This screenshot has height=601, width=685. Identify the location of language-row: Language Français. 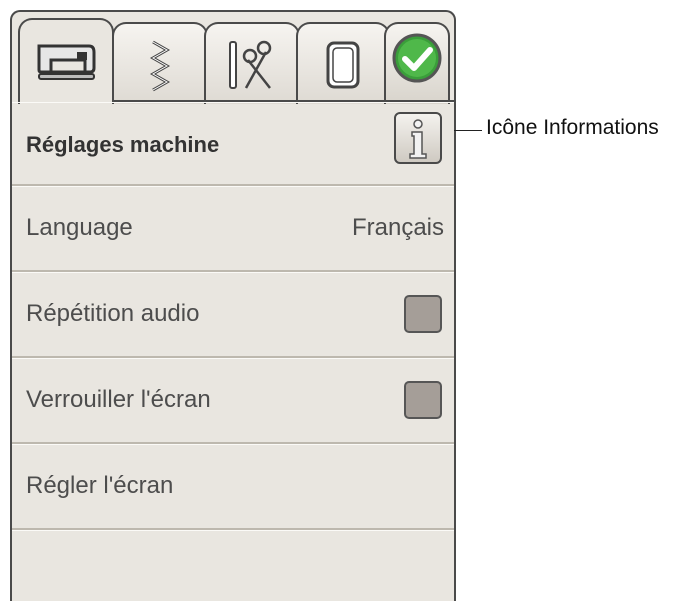
(233, 227).